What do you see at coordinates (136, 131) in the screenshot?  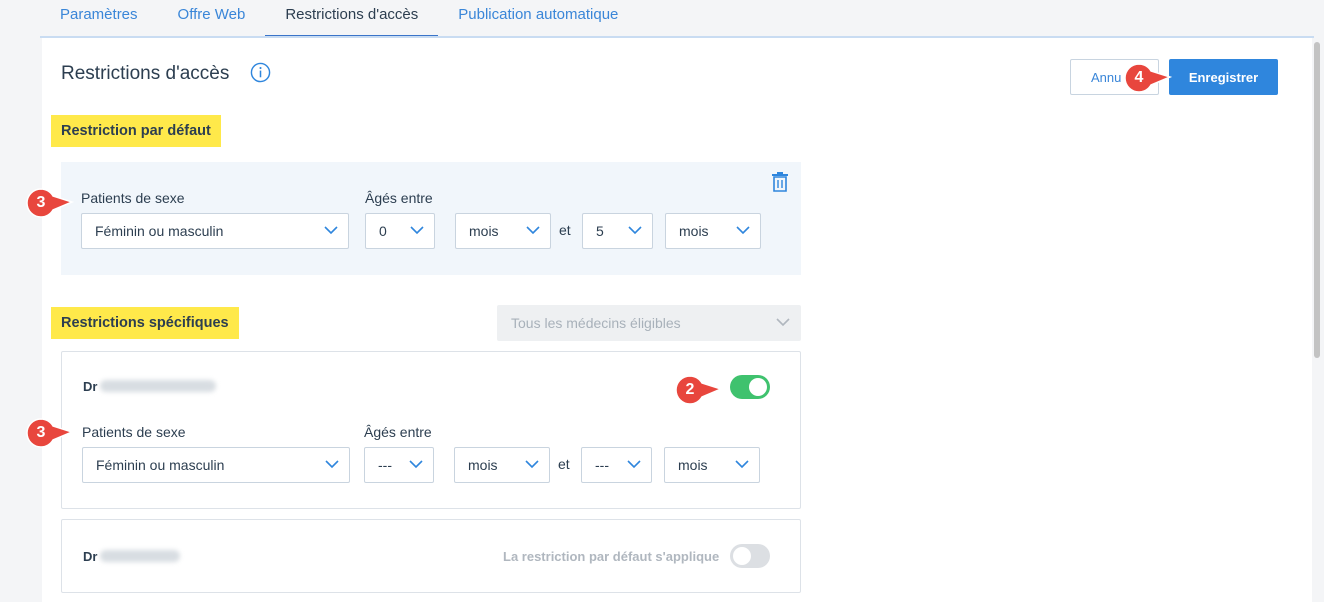 I see `default-restriction-heading: Restriction par défaut` at bounding box center [136, 131].